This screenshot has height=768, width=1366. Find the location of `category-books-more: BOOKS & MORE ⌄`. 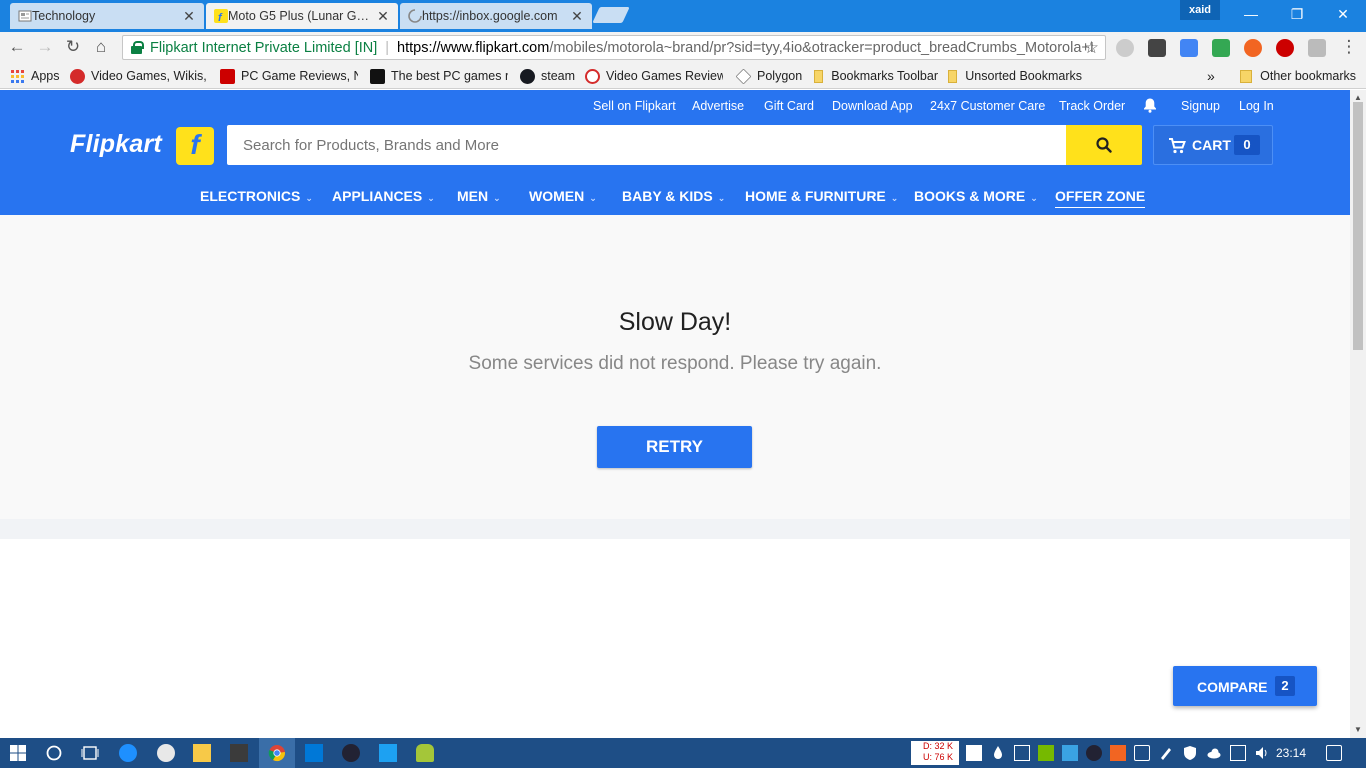

category-books-more: BOOKS & MORE ⌄ is located at coordinates (976, 196).